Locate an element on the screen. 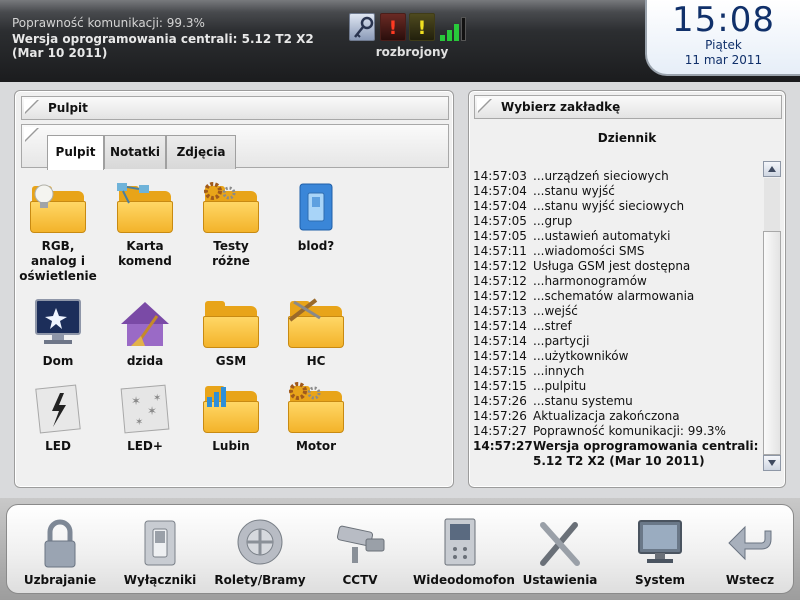  log-entry: 14:57:14 ...stref is located at coordinates (618, 326).